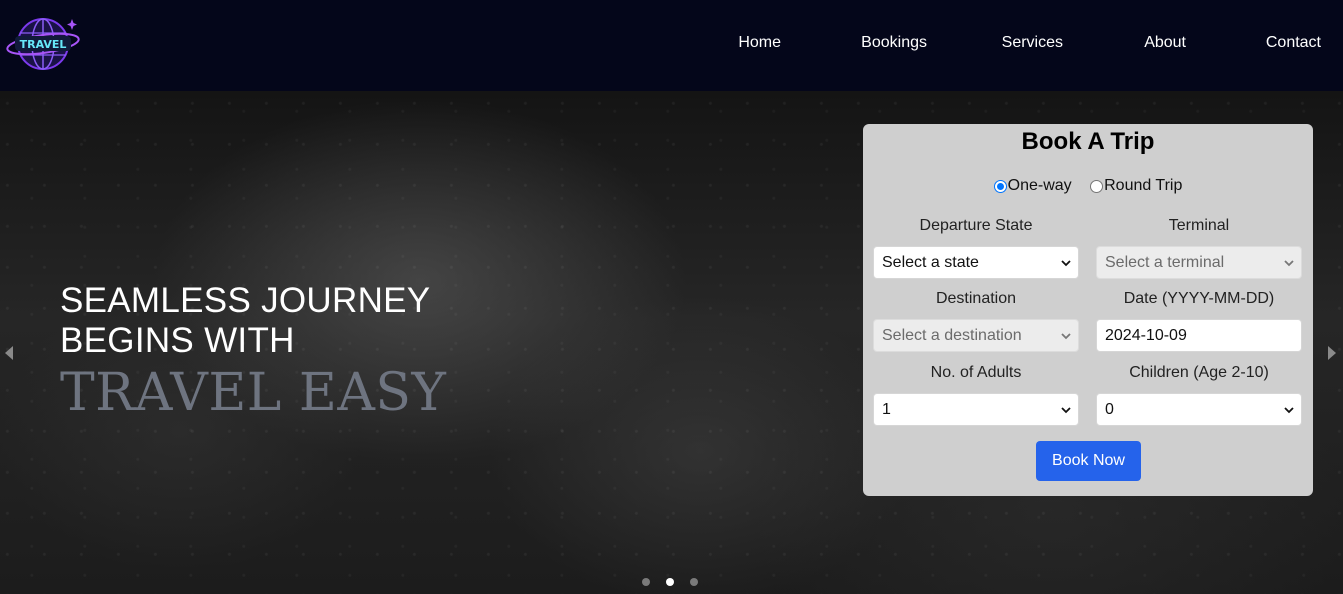 The height and width of the screenshot is (594, 1343). I want to click on departure-state-label: Departure State, so click(976, 225).